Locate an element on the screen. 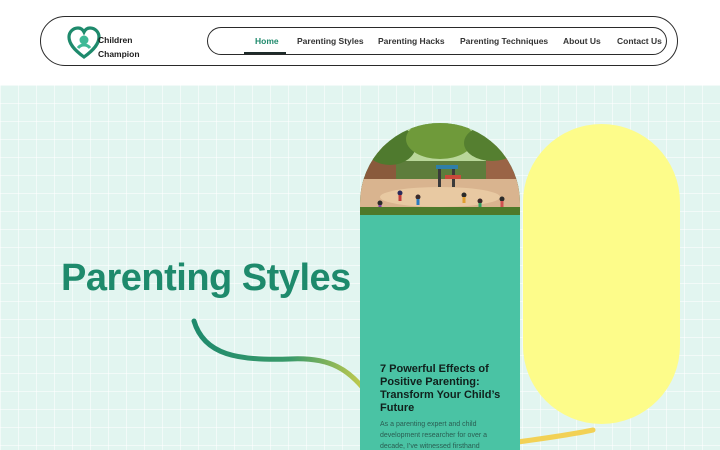 This screenshot has width=720, height=450. heart-icon is located at coordinates (84, 42).